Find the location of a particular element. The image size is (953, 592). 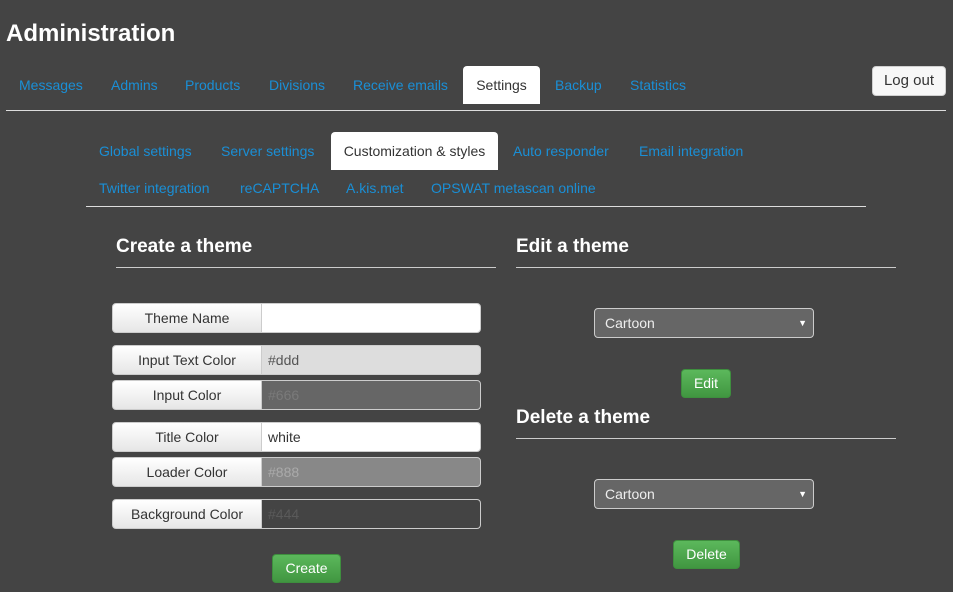

input-color-input is located at coordinates (371, 395).